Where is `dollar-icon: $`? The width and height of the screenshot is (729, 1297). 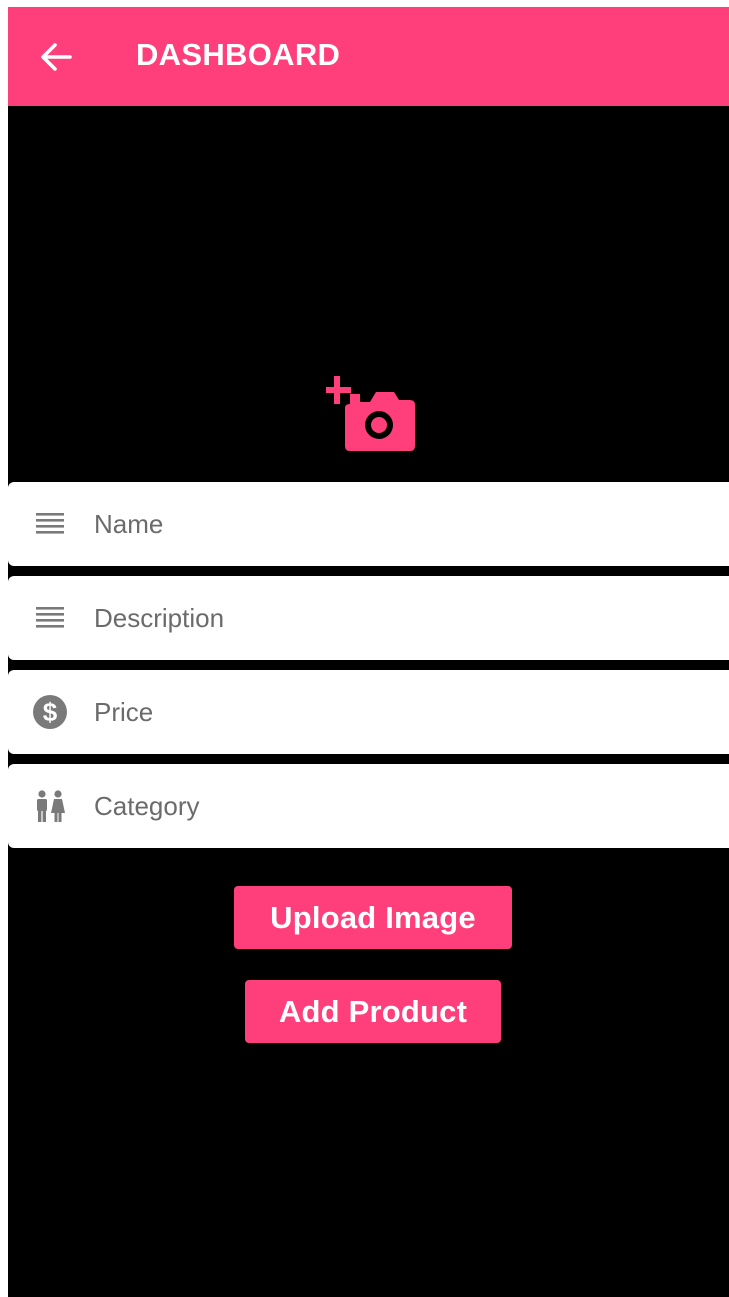
dollar-icon: $ is located at coordinates (50, 712).